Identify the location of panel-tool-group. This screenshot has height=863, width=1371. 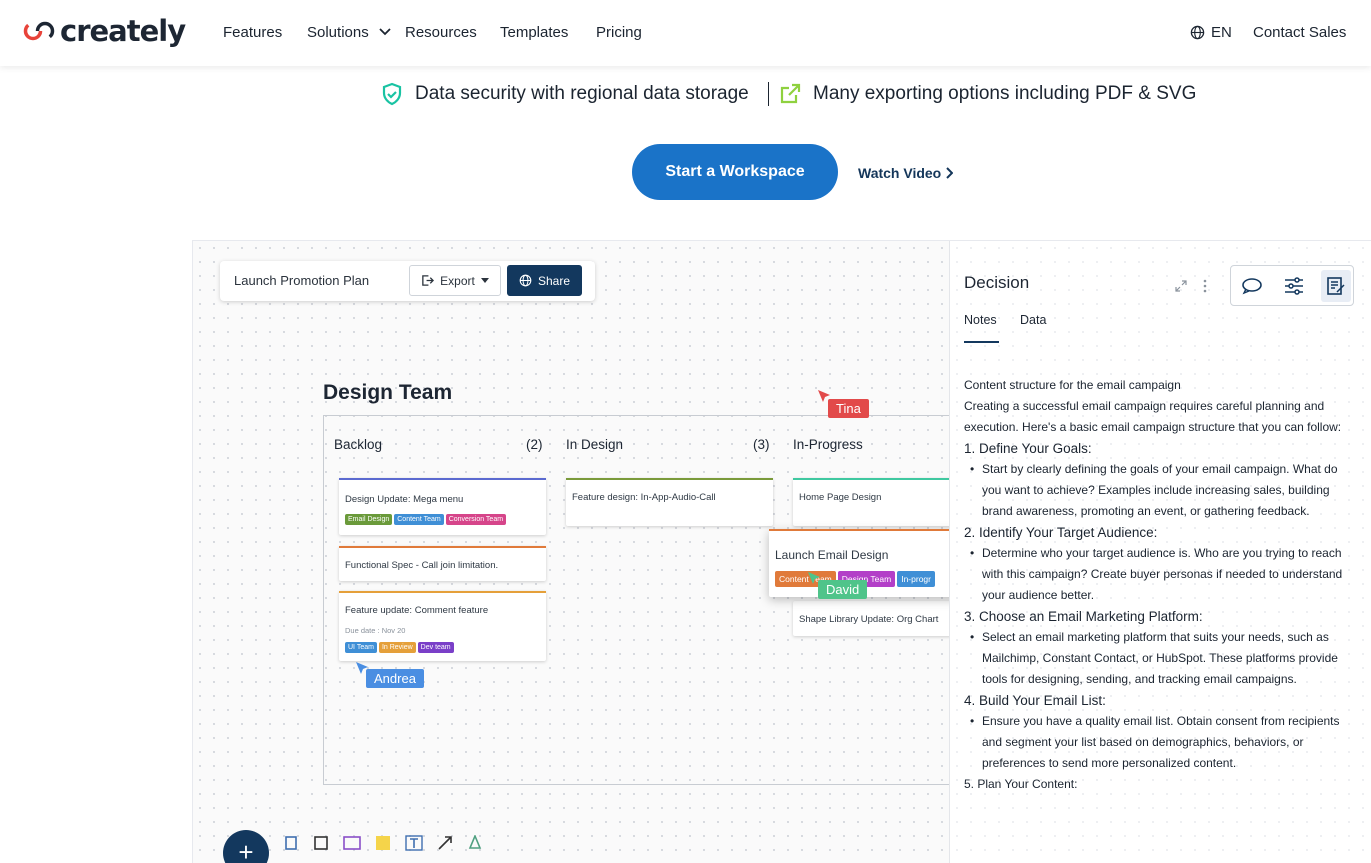
(1292, 285).